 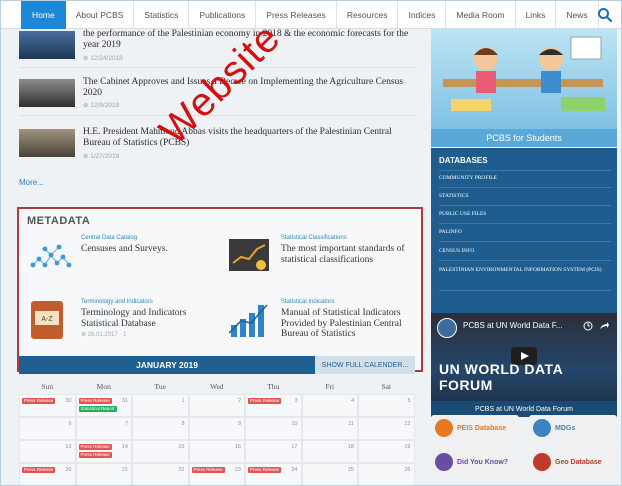 I want to click on calendar-day: 2, so click(x=216, y=405).